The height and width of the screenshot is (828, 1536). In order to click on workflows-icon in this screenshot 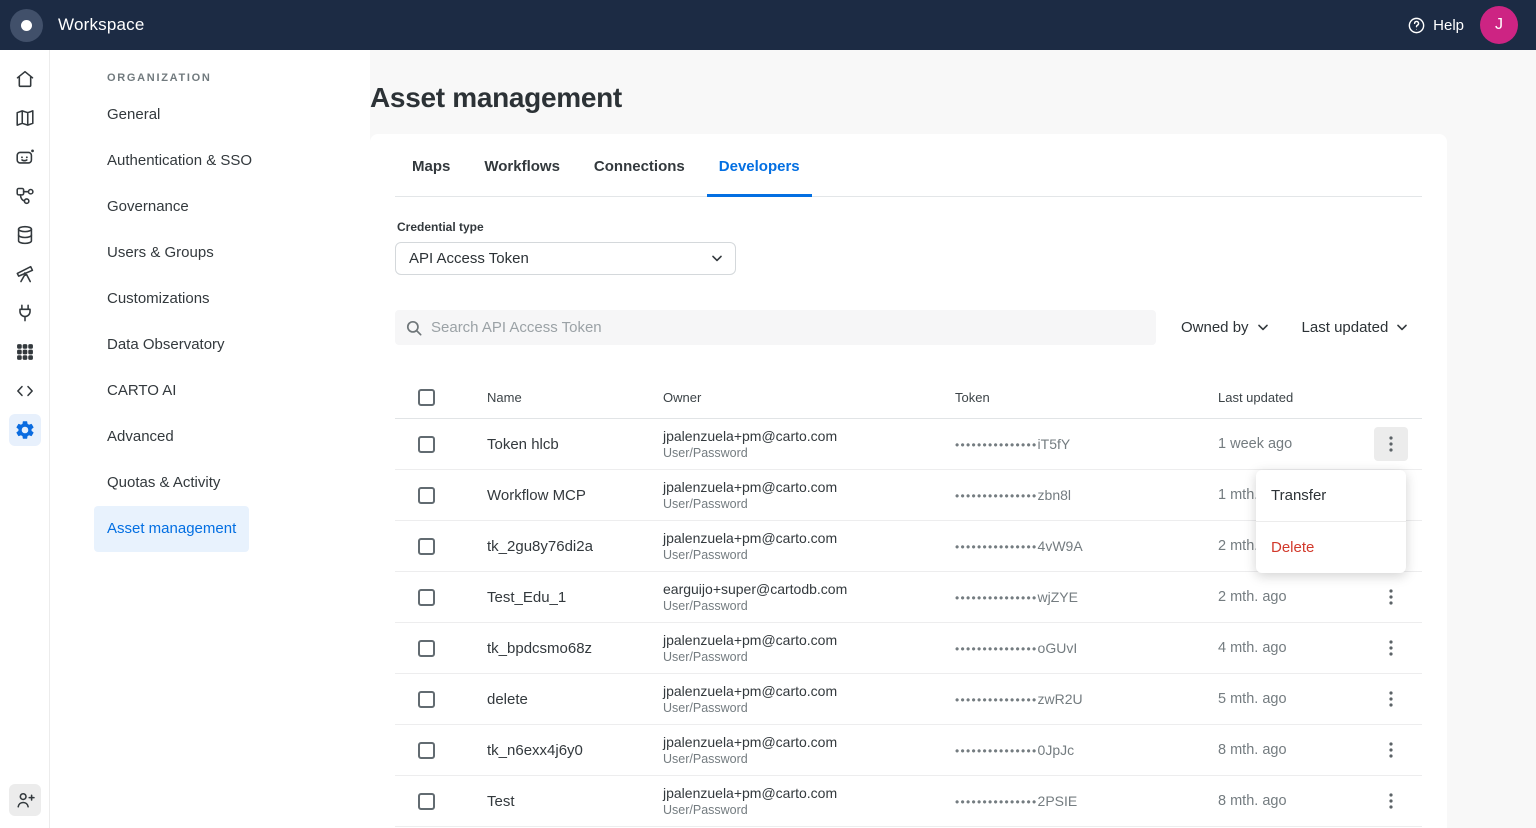, I will do `click(25, 196)`.